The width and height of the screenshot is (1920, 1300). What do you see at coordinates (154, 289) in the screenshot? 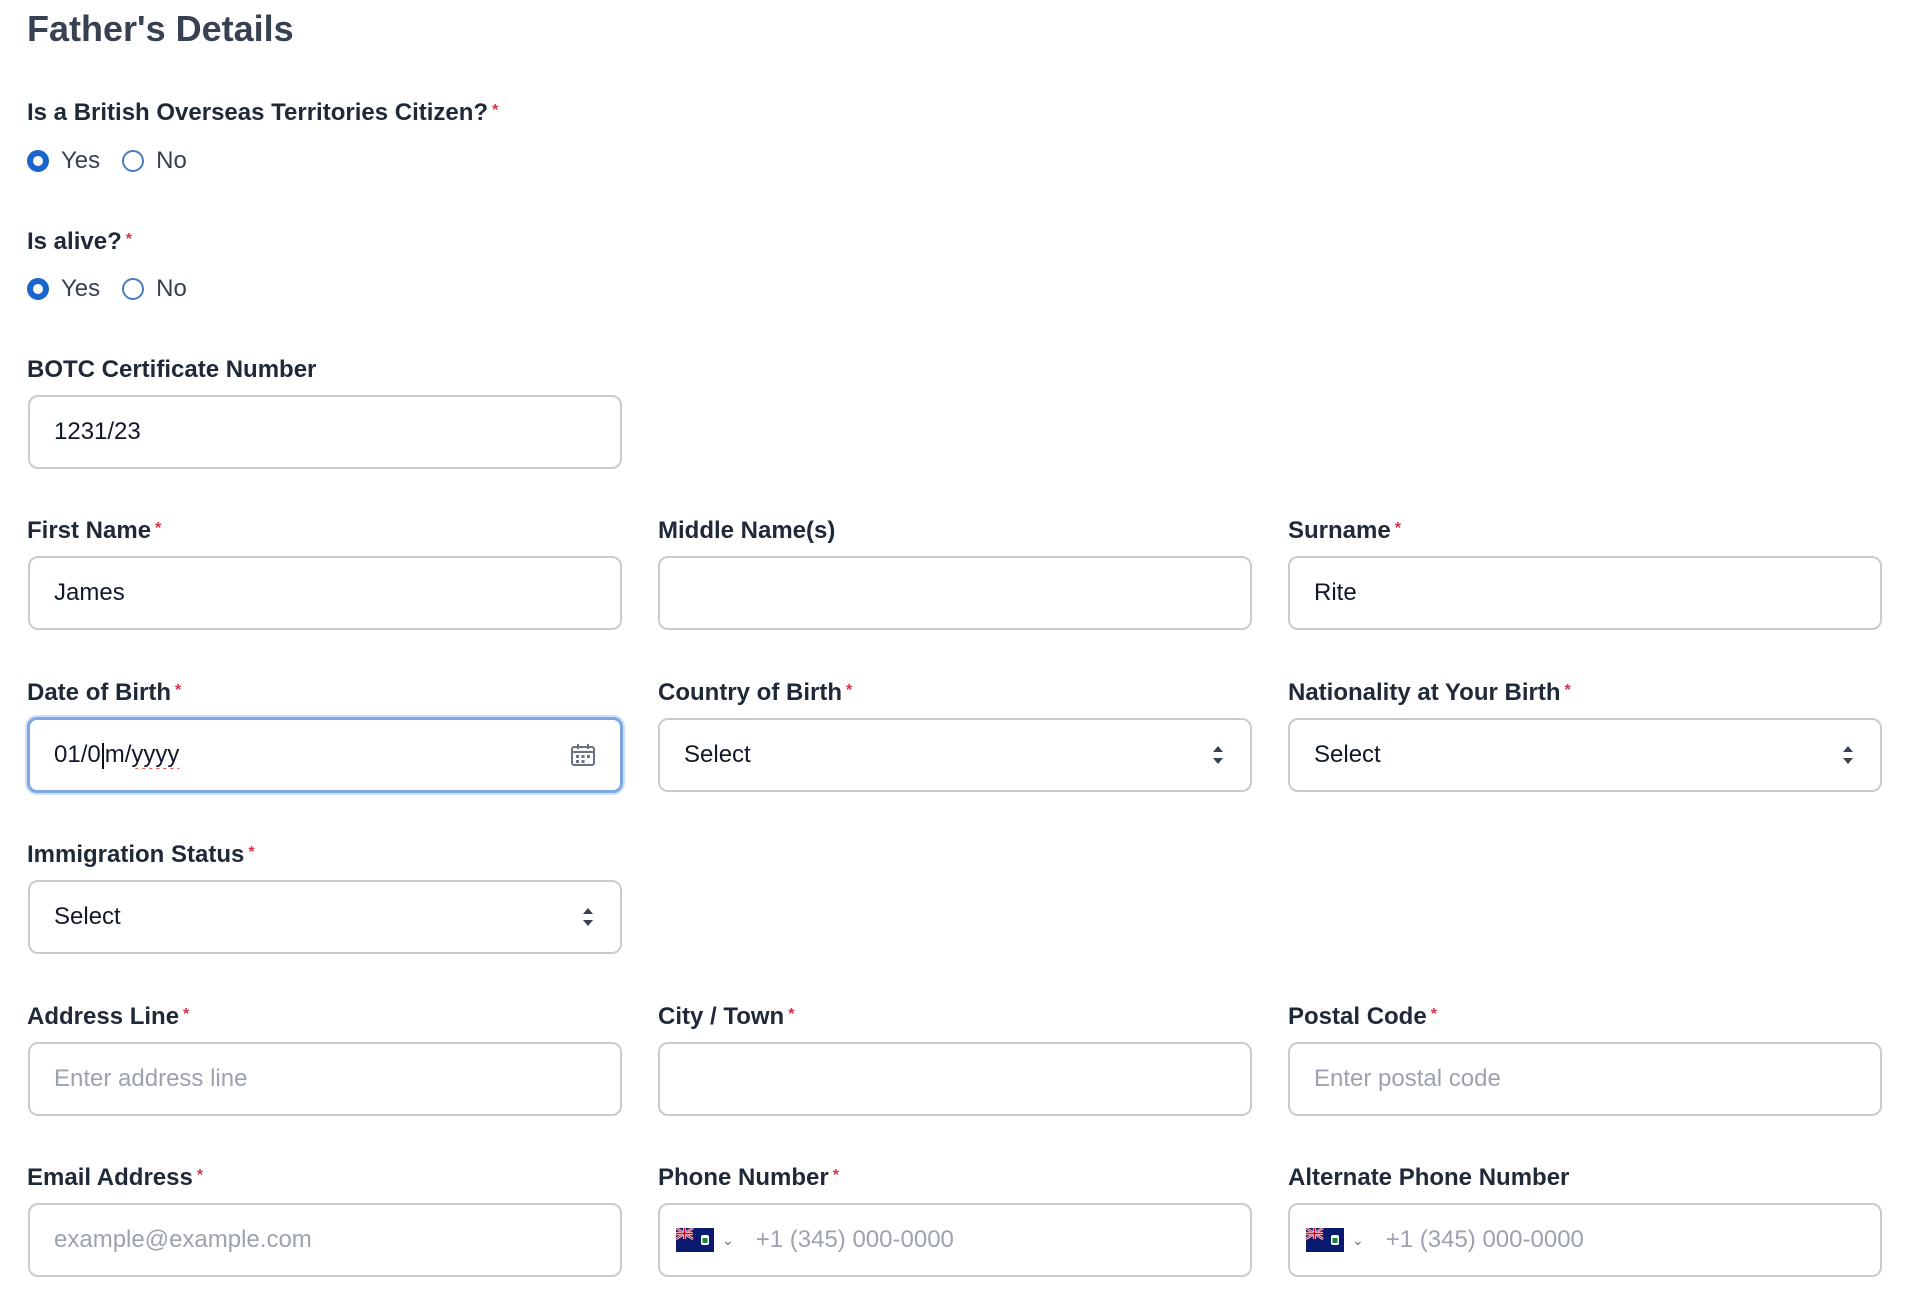
I see `alive-no-option: No` at bounding box center [154, 289].